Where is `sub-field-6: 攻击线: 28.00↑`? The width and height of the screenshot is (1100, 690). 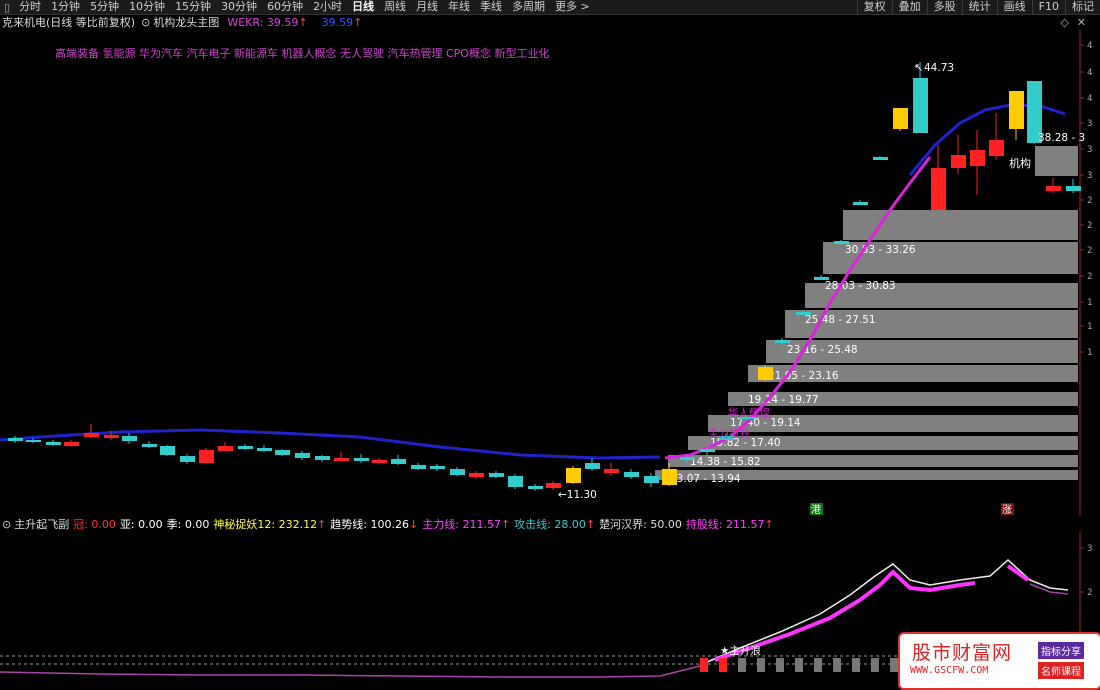
sub-field-6: 攻击线: 28.00↑ is located at coordinates (554, 524).